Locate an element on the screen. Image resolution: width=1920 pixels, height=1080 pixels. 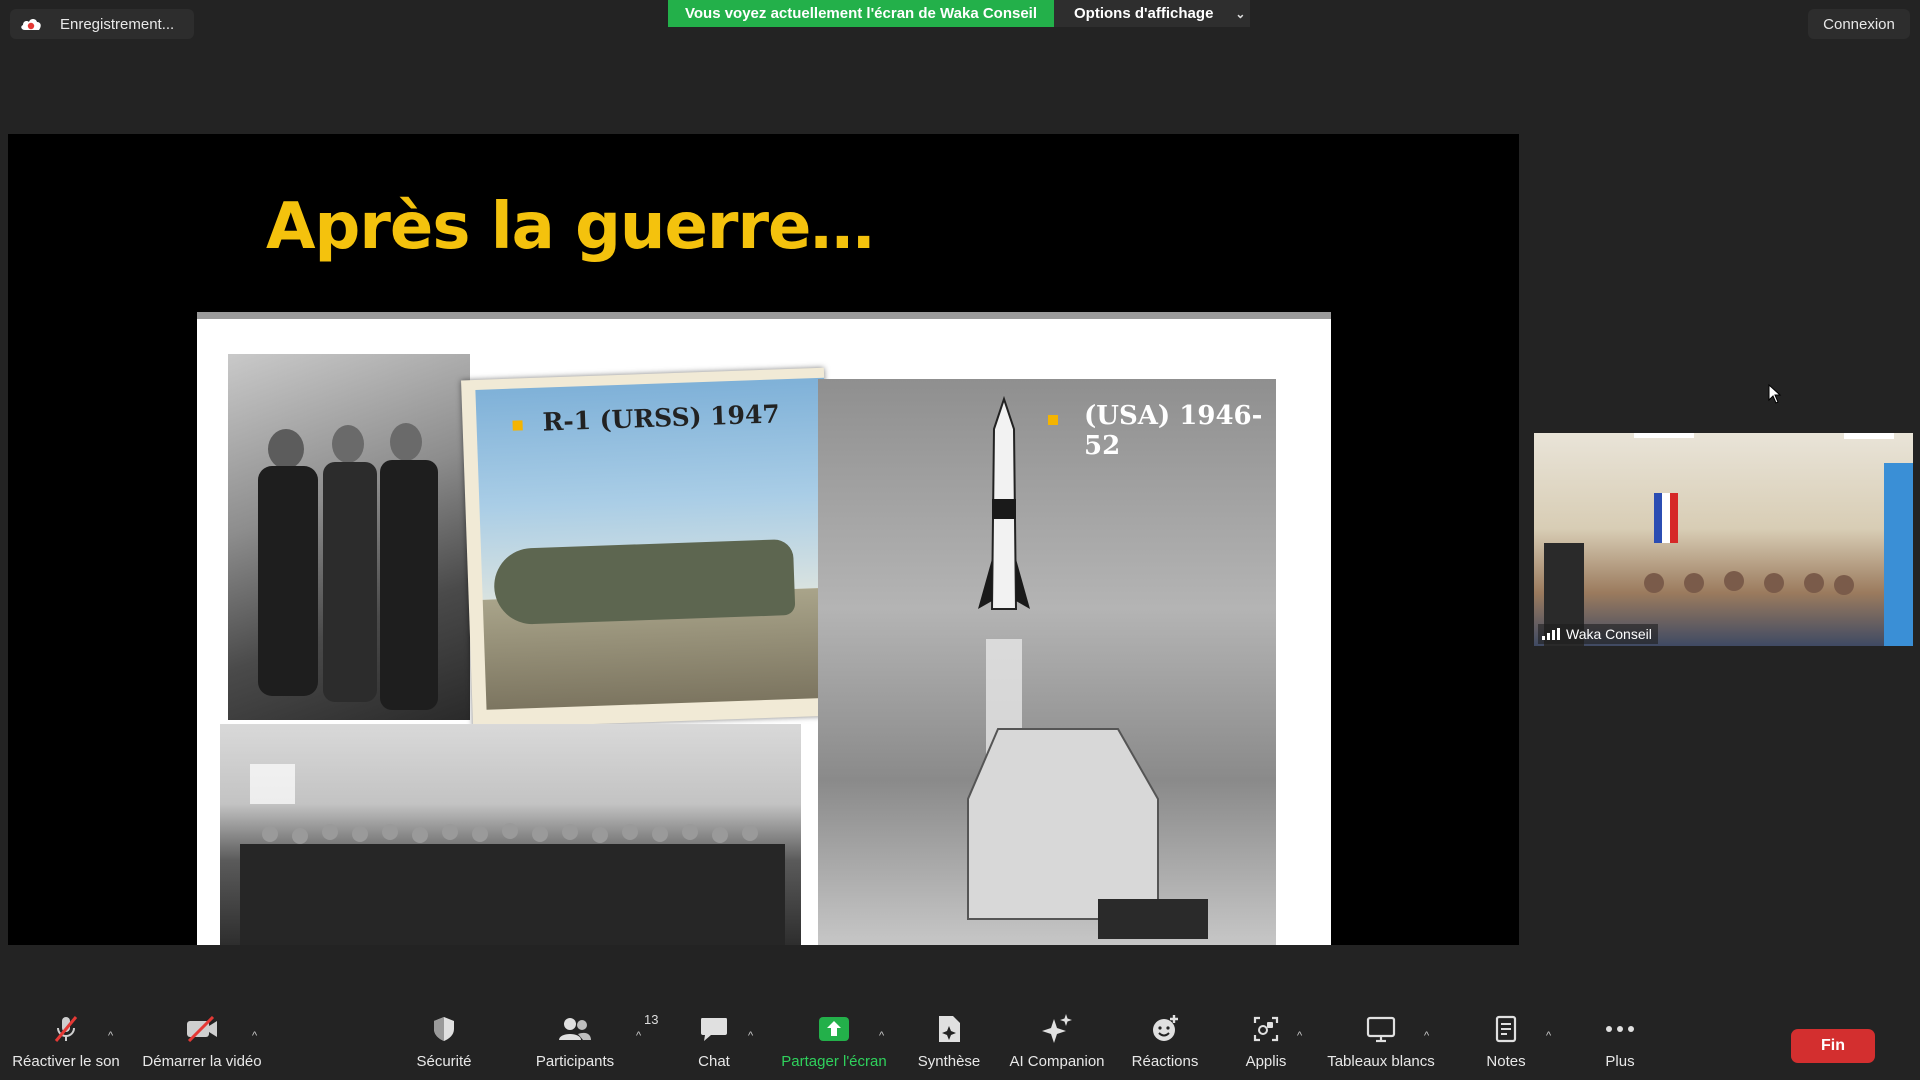
participants-icon: 13 is located at coordinates (608, 1029).